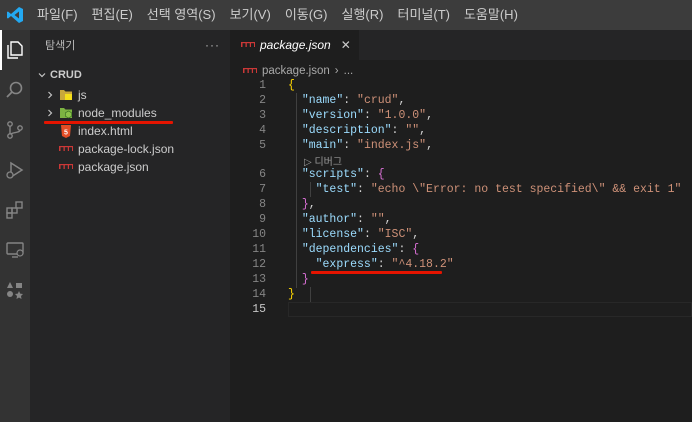 This screenshot has height=422, width=692. I want to click on menu-go: 이동(G), so click(306, 15).